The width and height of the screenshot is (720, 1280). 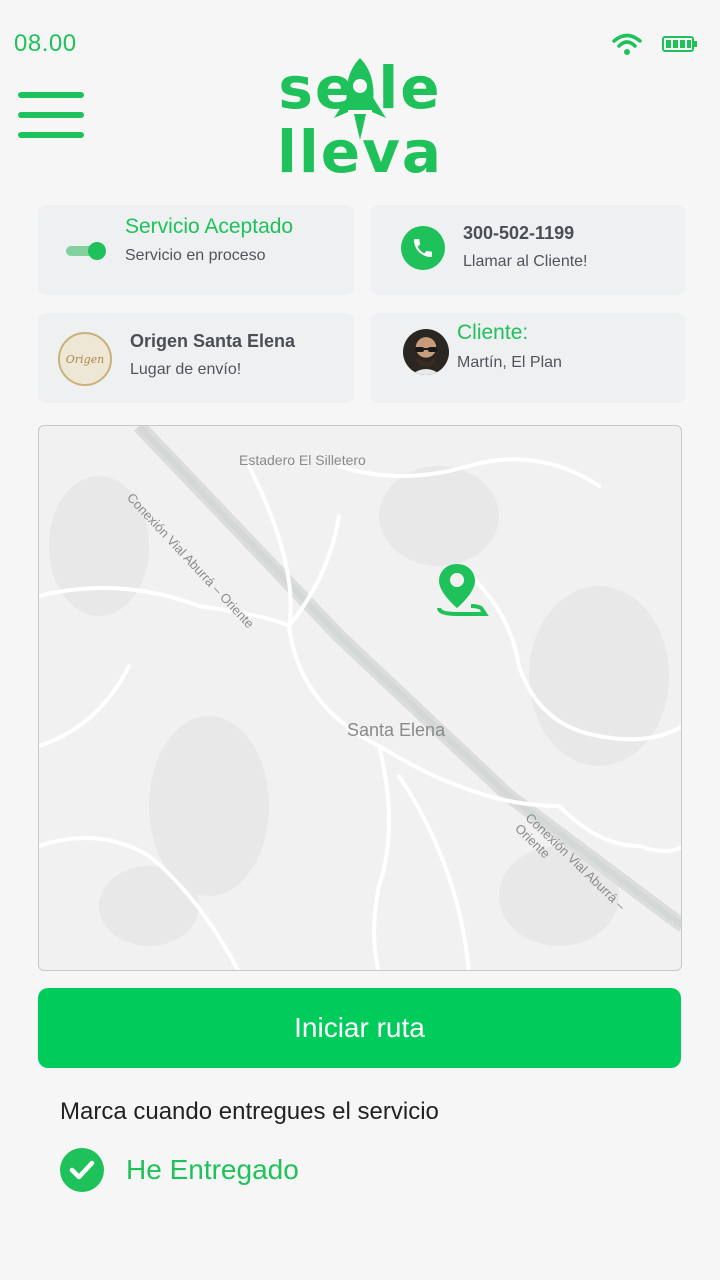 I want to click on status-time: 08.00, so click(x=45, y=43).